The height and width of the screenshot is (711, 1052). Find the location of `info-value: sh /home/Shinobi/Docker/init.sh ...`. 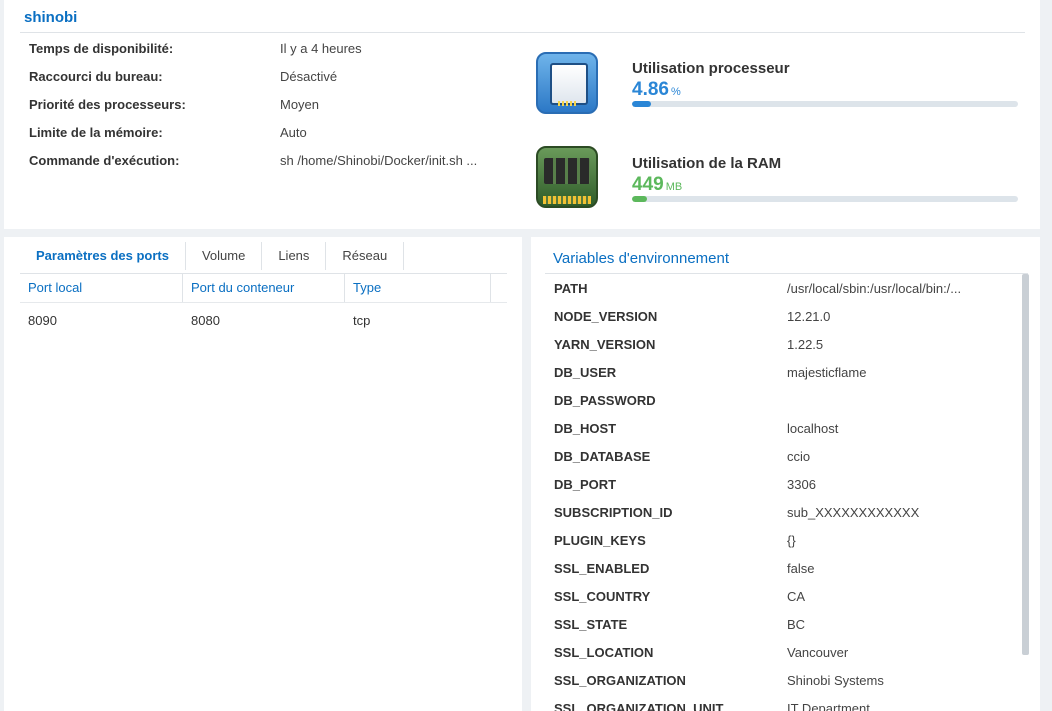

info-value: sh /home/Shinobi/Docker/init.sh ... is located at coordinates (379, 160).